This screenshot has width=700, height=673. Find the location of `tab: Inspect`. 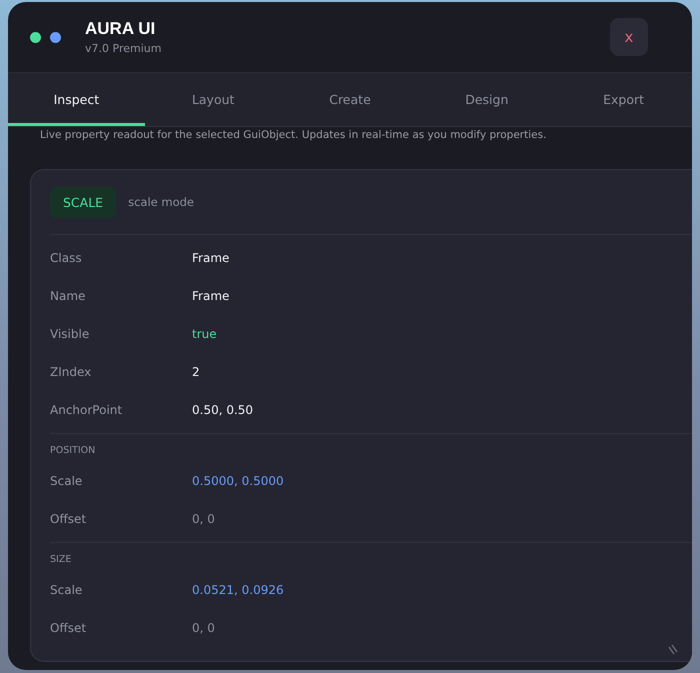

tab: Inspect is located at coordinates (76, 99).